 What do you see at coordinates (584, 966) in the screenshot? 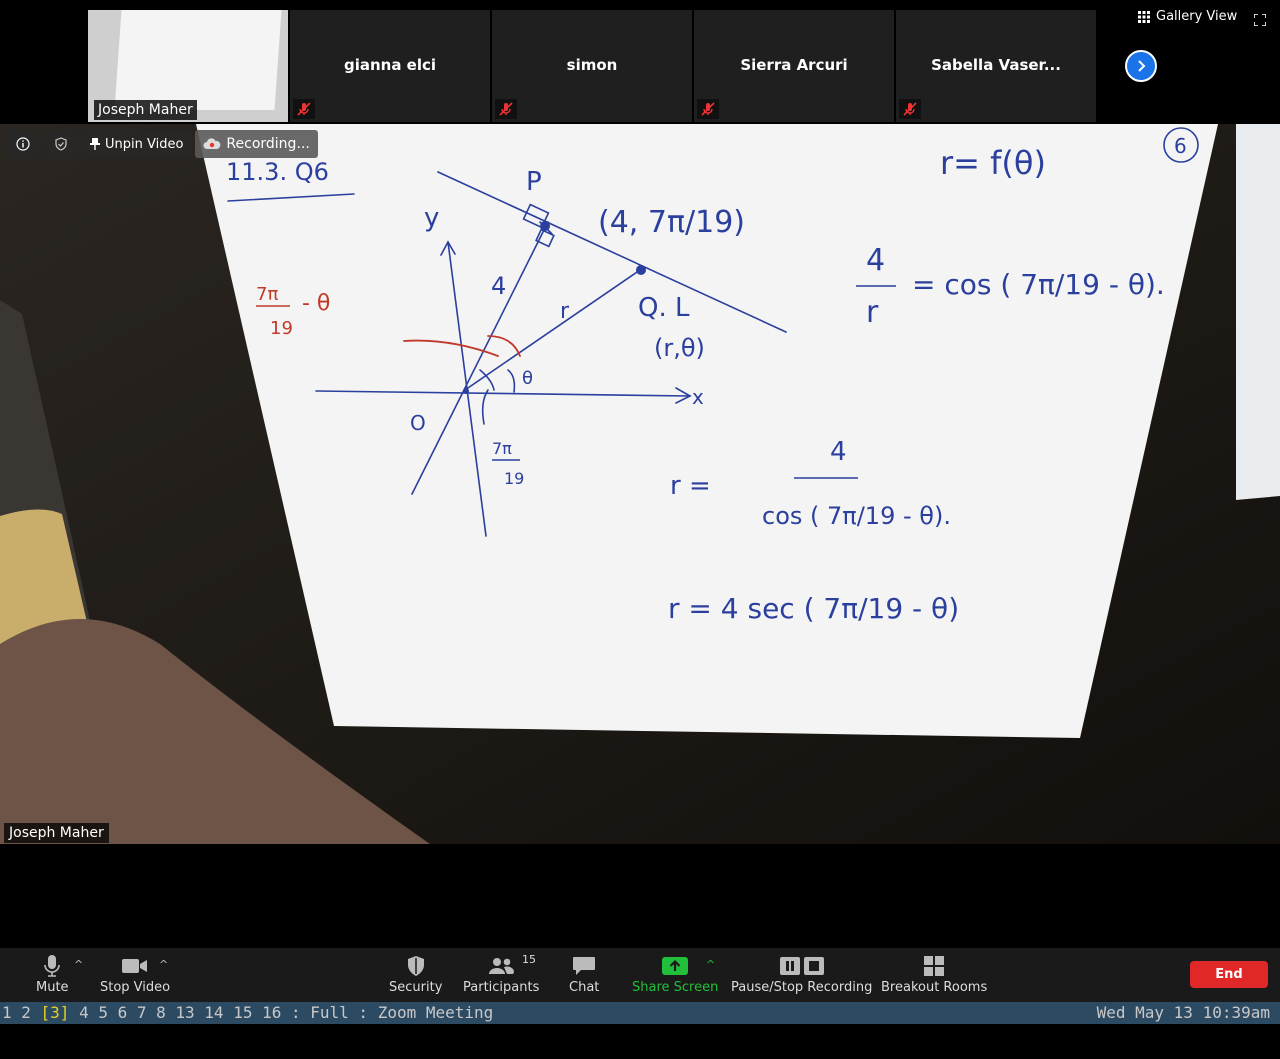
I see `chat-bubble-icon` at bounding box center [584, 966].